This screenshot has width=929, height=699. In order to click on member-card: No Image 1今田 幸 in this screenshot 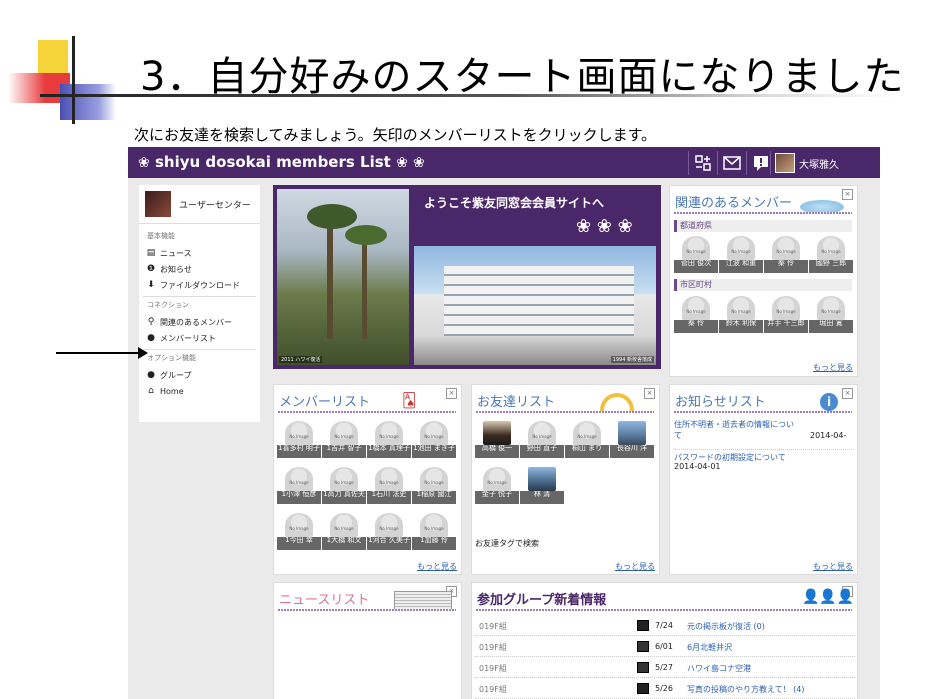, I will do `click(299, 531)`.